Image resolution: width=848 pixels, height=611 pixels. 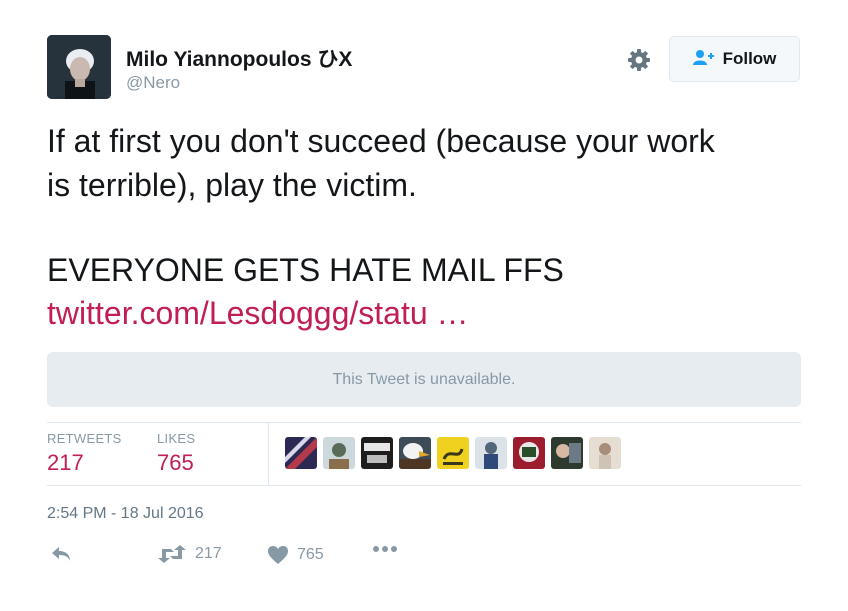 What do you see at coordinates (749, 58) in the screenshot?
I see `follow-label: Follow` at bounding box center [749, 58].